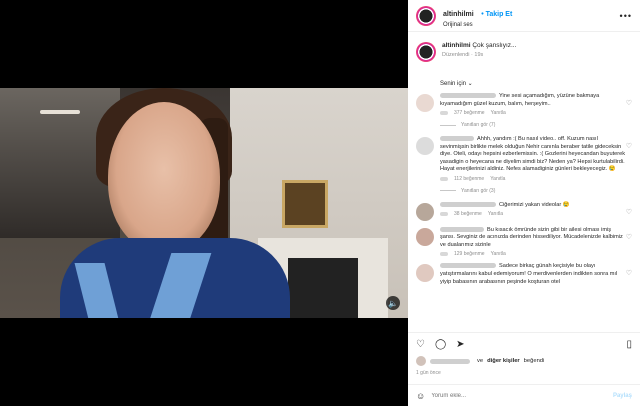 The width and height of the screenshot is (640, 406). What do you see at coordinates (421, 361) in the screenshot?
I see `liker-avatar` at bounding box center [421, 361].